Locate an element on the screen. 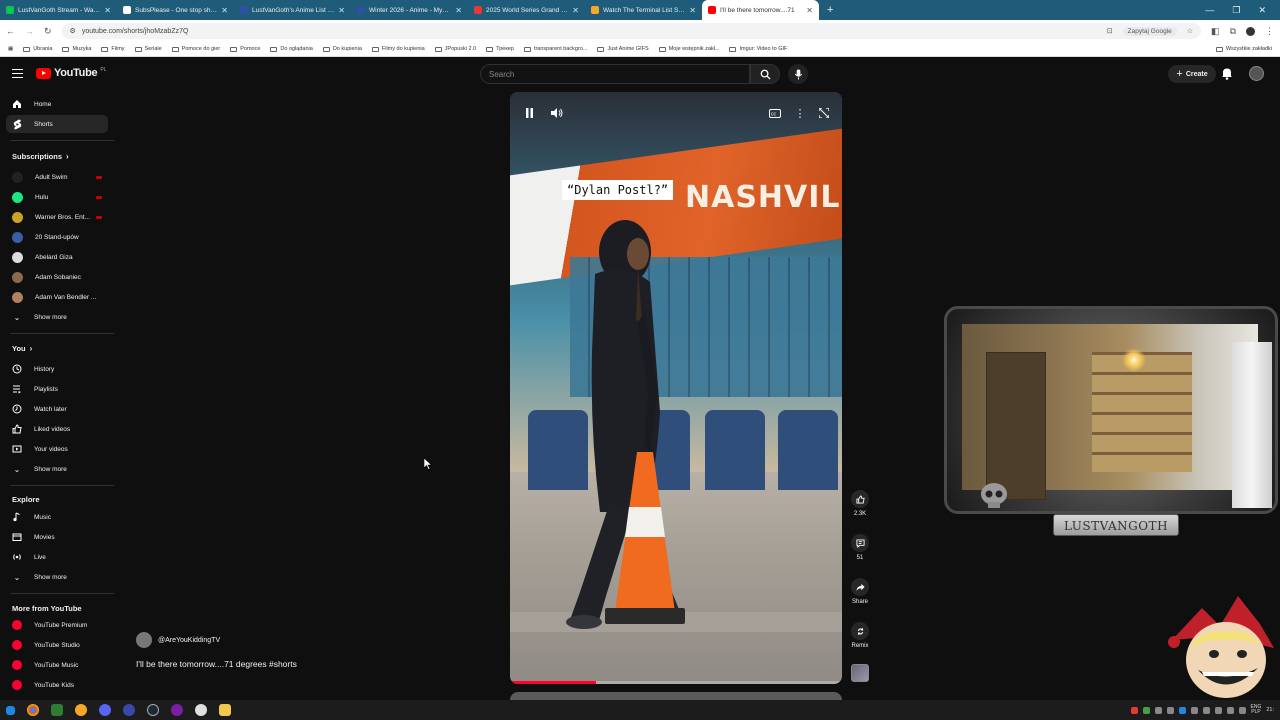  minimize-button: — is located at coordinates (1209, 10).